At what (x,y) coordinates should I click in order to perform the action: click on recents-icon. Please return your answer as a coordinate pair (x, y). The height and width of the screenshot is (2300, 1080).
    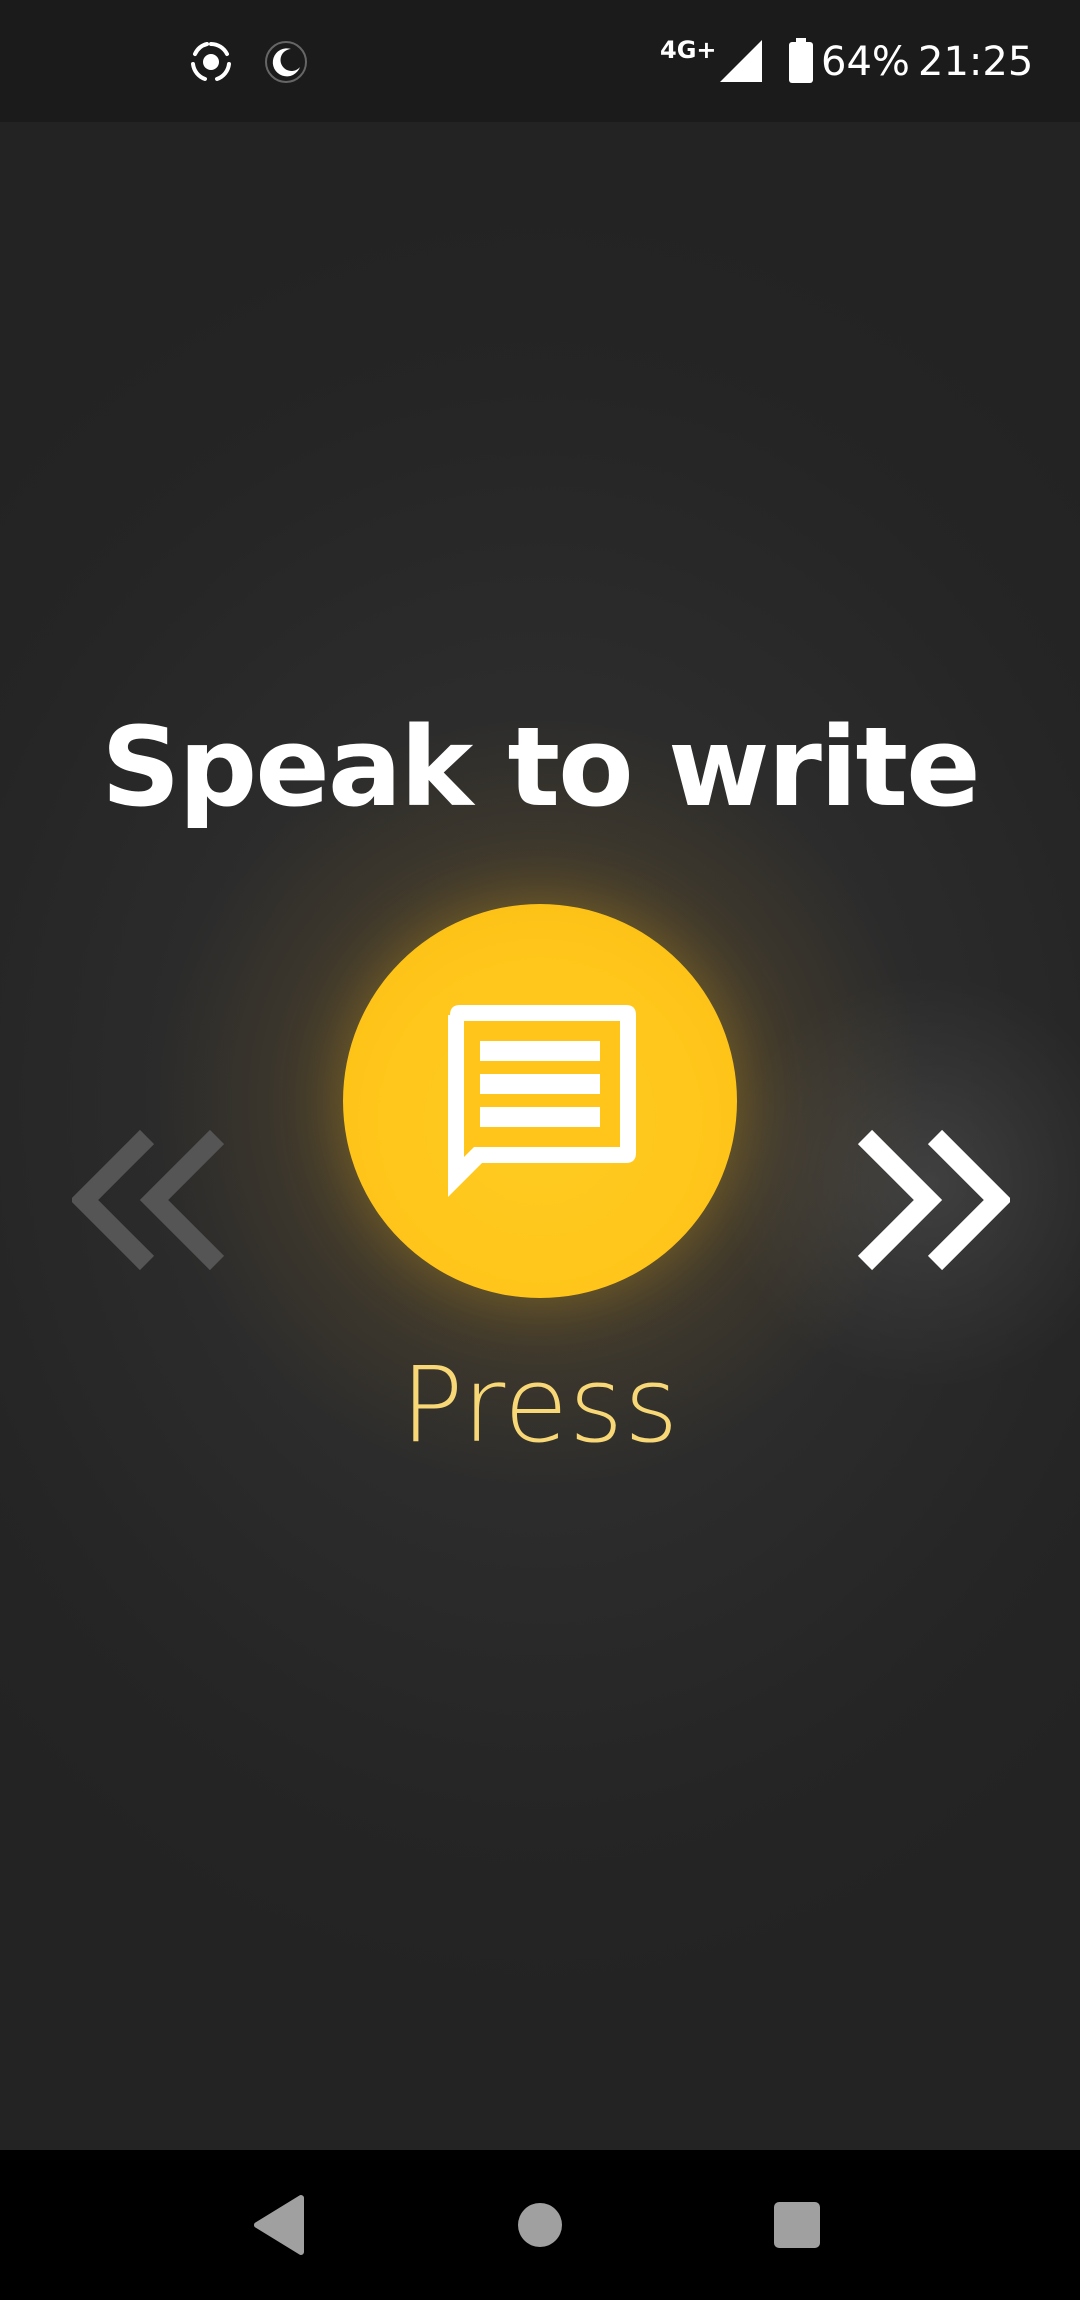
    Looking at the image, I should click on (797, 2225).